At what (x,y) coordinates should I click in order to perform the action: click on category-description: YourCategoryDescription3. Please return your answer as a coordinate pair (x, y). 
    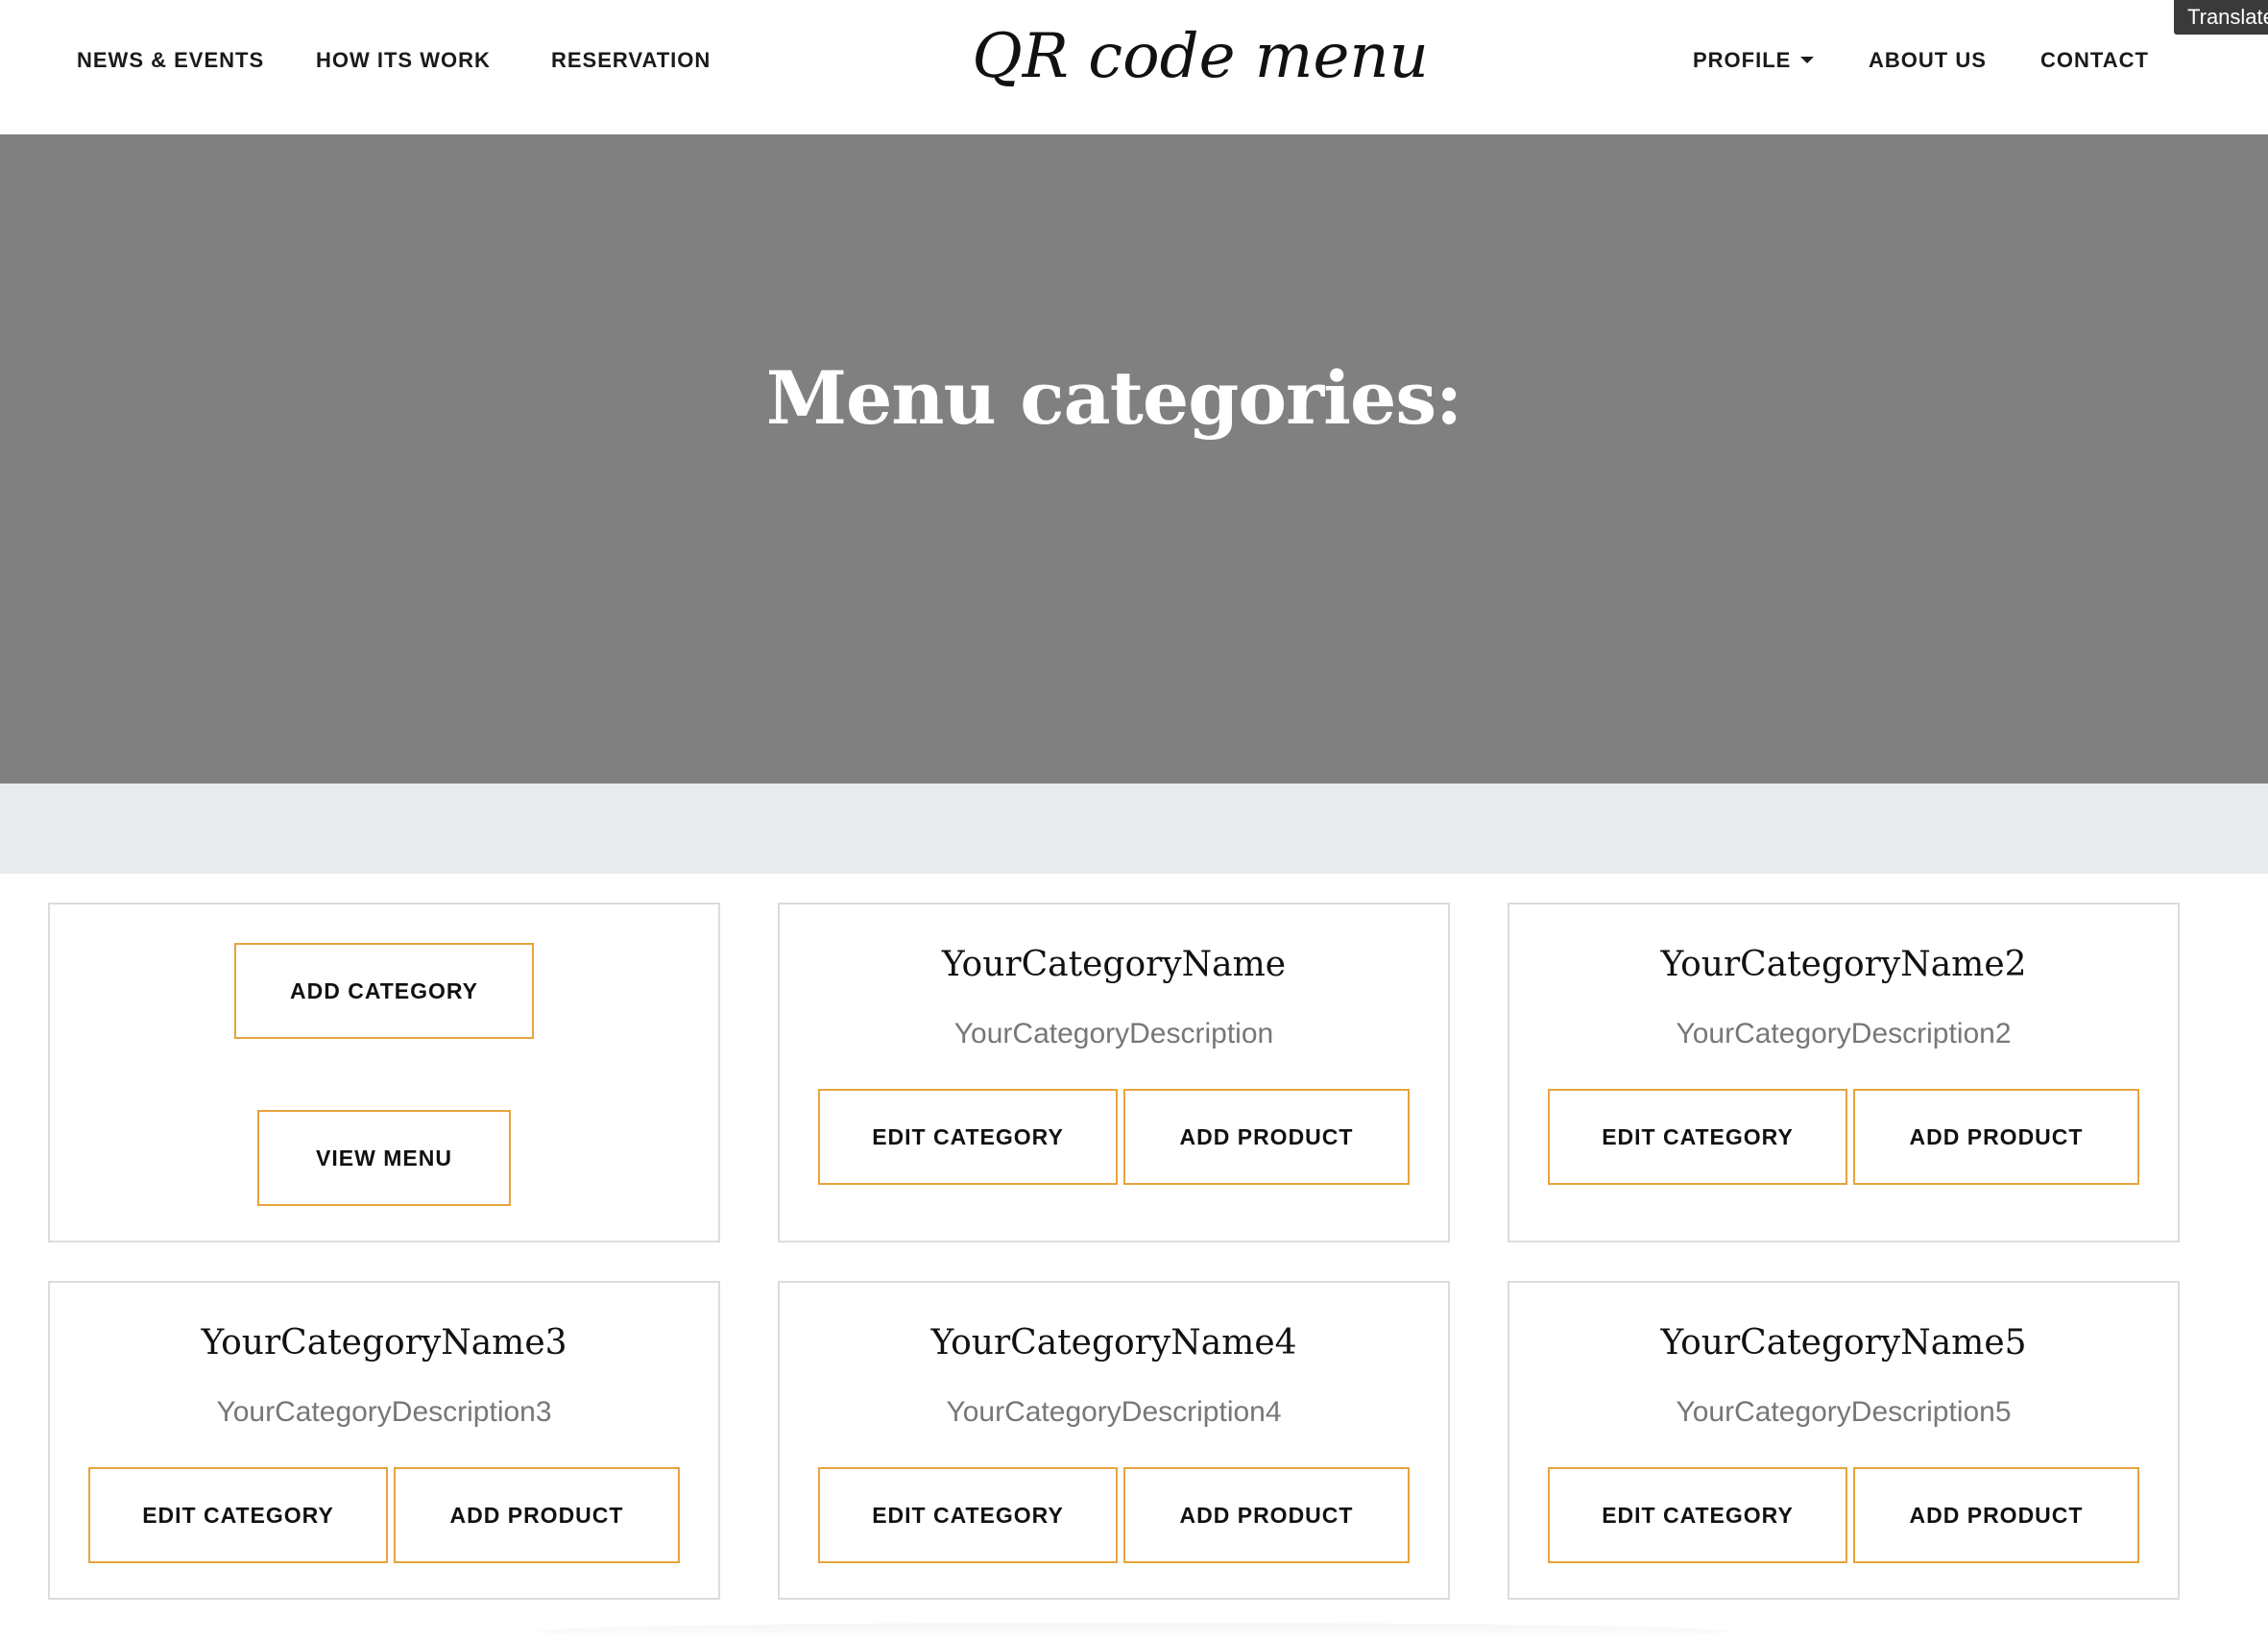
    Looking at the image, I should click on (384, 1412).